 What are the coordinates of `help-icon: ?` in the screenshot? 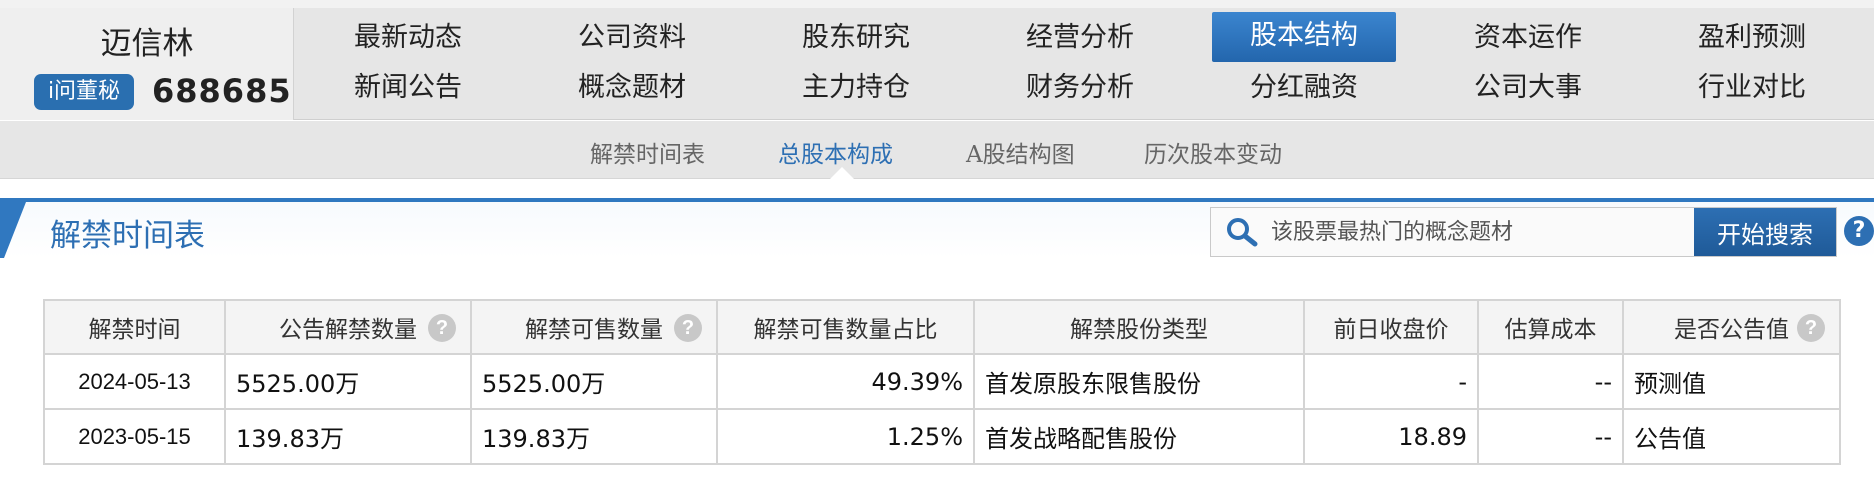 It's located at (1859, 231).